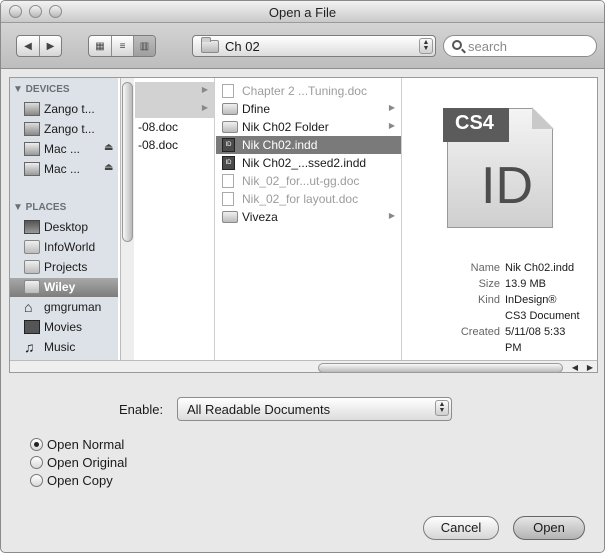  Describe the element at coordinates (575, 367) in the screenshot. I see `scroll-left-icon: ◀` at that location.